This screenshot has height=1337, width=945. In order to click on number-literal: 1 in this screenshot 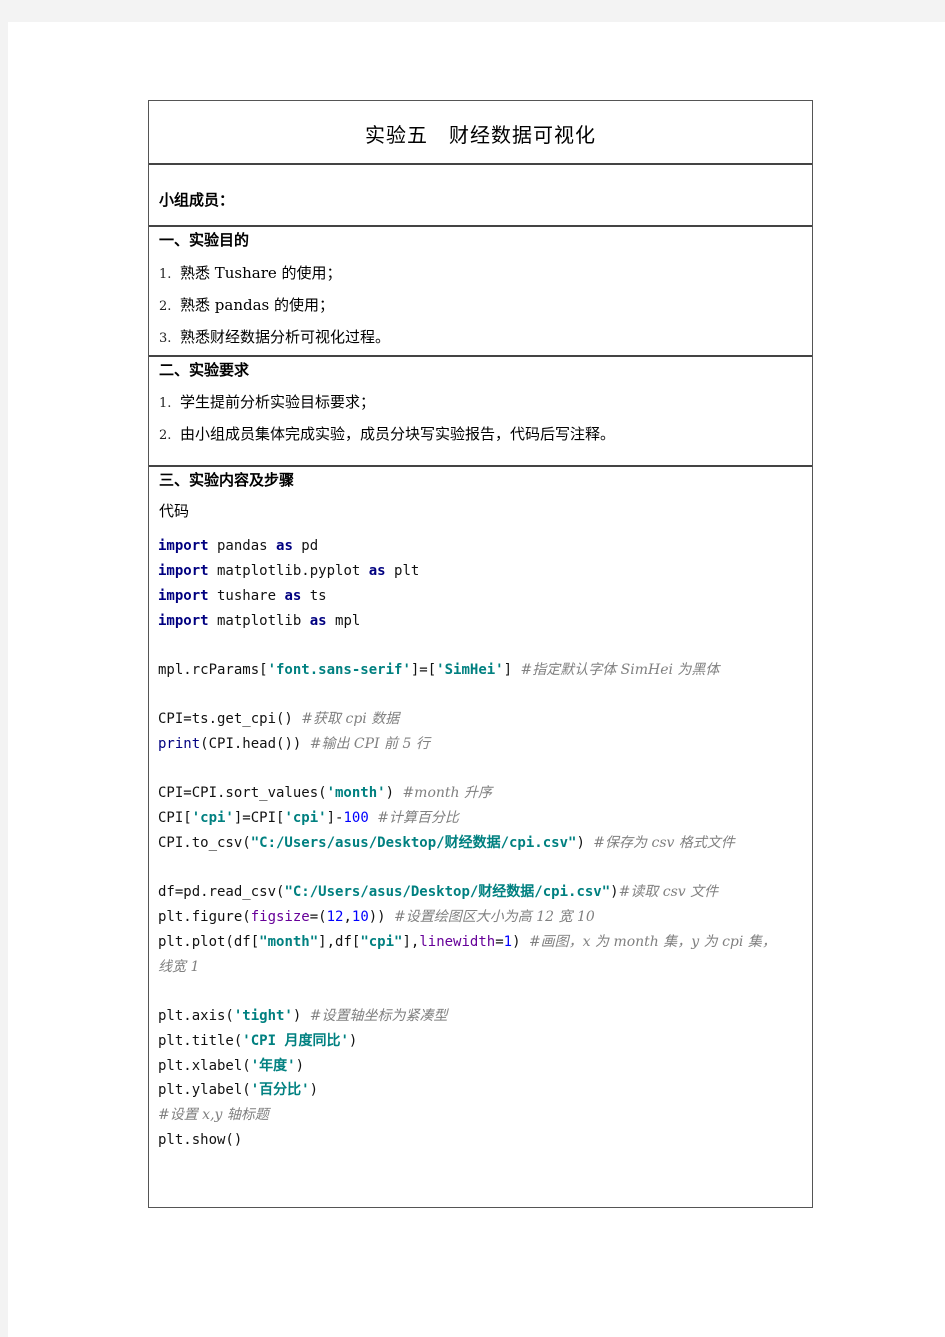, I will do `click(508, 942)`.